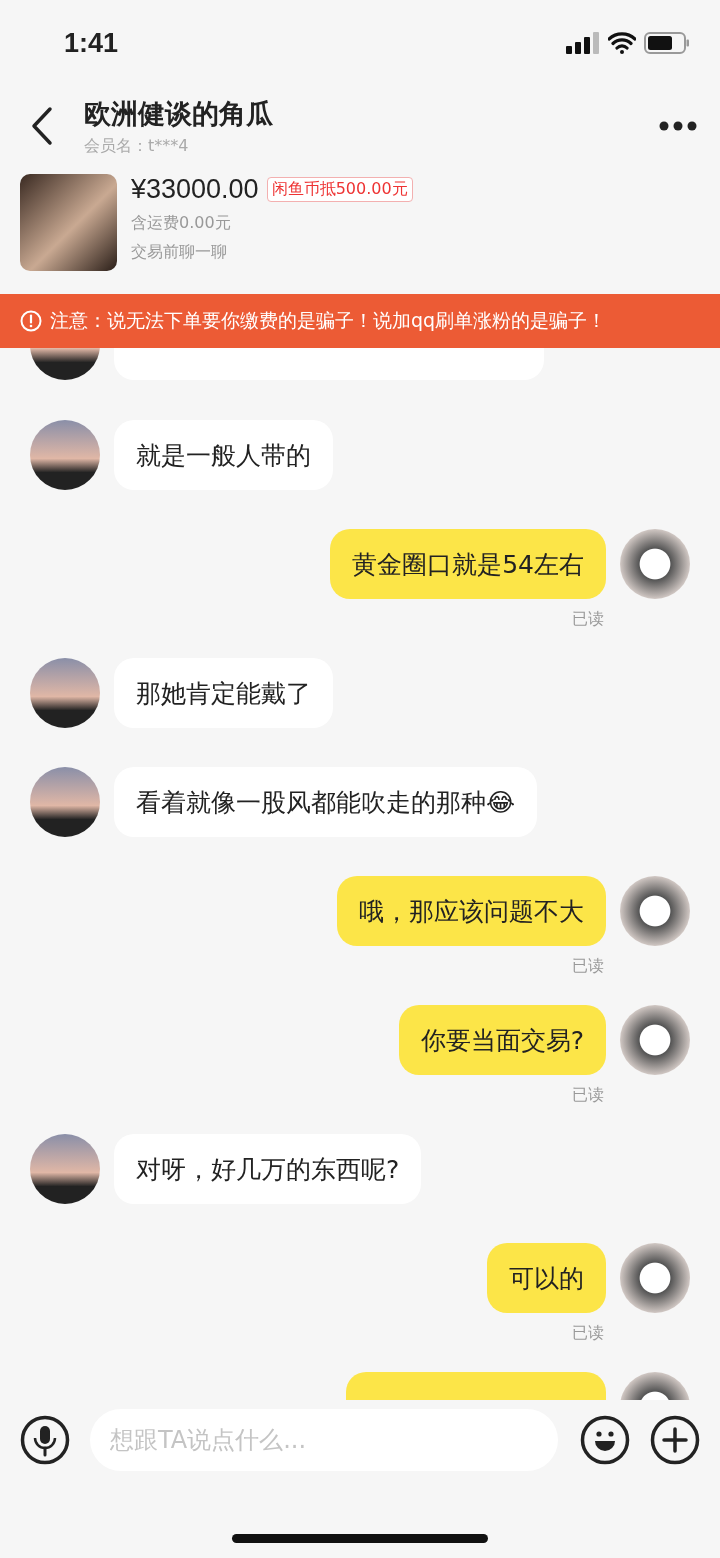 This screenshot has width=720, height=1558. What do you see at coordinates (195, 189) in the screenshot?
I see `product-price: ¥33000.00` at bounding box center [195, 189].